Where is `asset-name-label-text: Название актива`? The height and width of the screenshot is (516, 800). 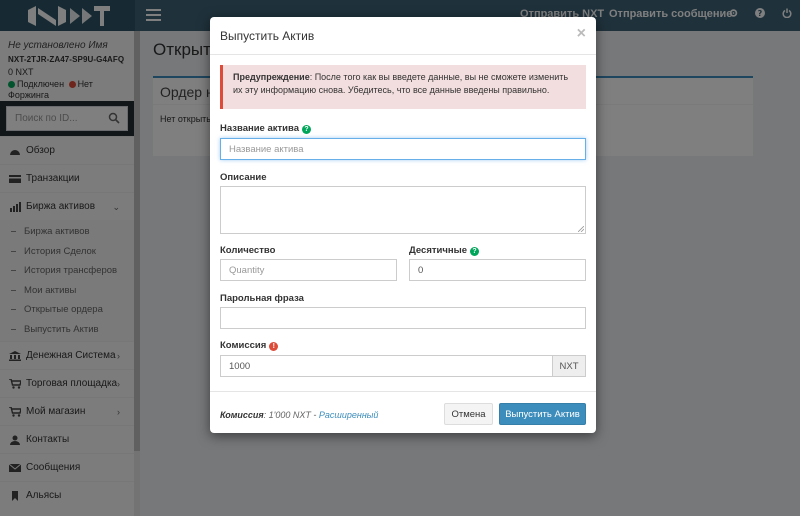
asset-name-label-text: Название актива is located at coordinates (260, 128).